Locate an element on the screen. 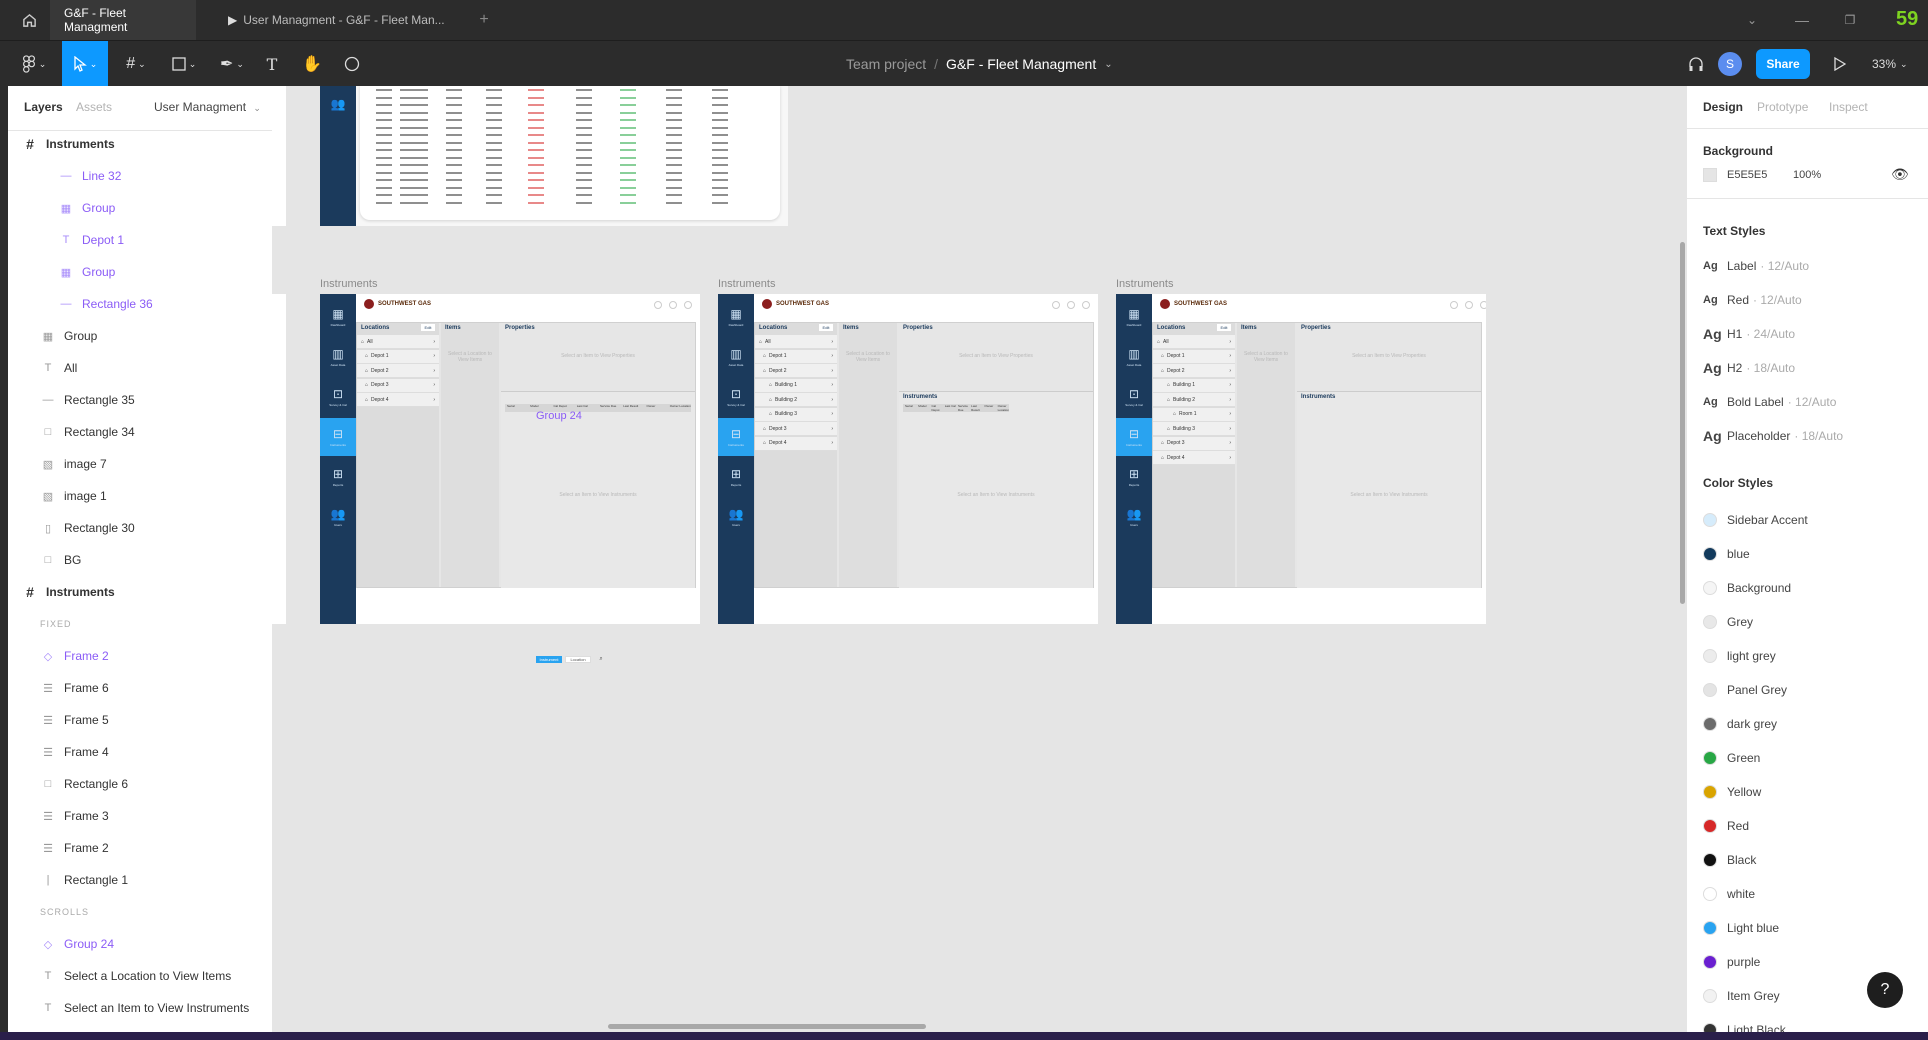  share-button: Share is located at coordinates (1783, 64).